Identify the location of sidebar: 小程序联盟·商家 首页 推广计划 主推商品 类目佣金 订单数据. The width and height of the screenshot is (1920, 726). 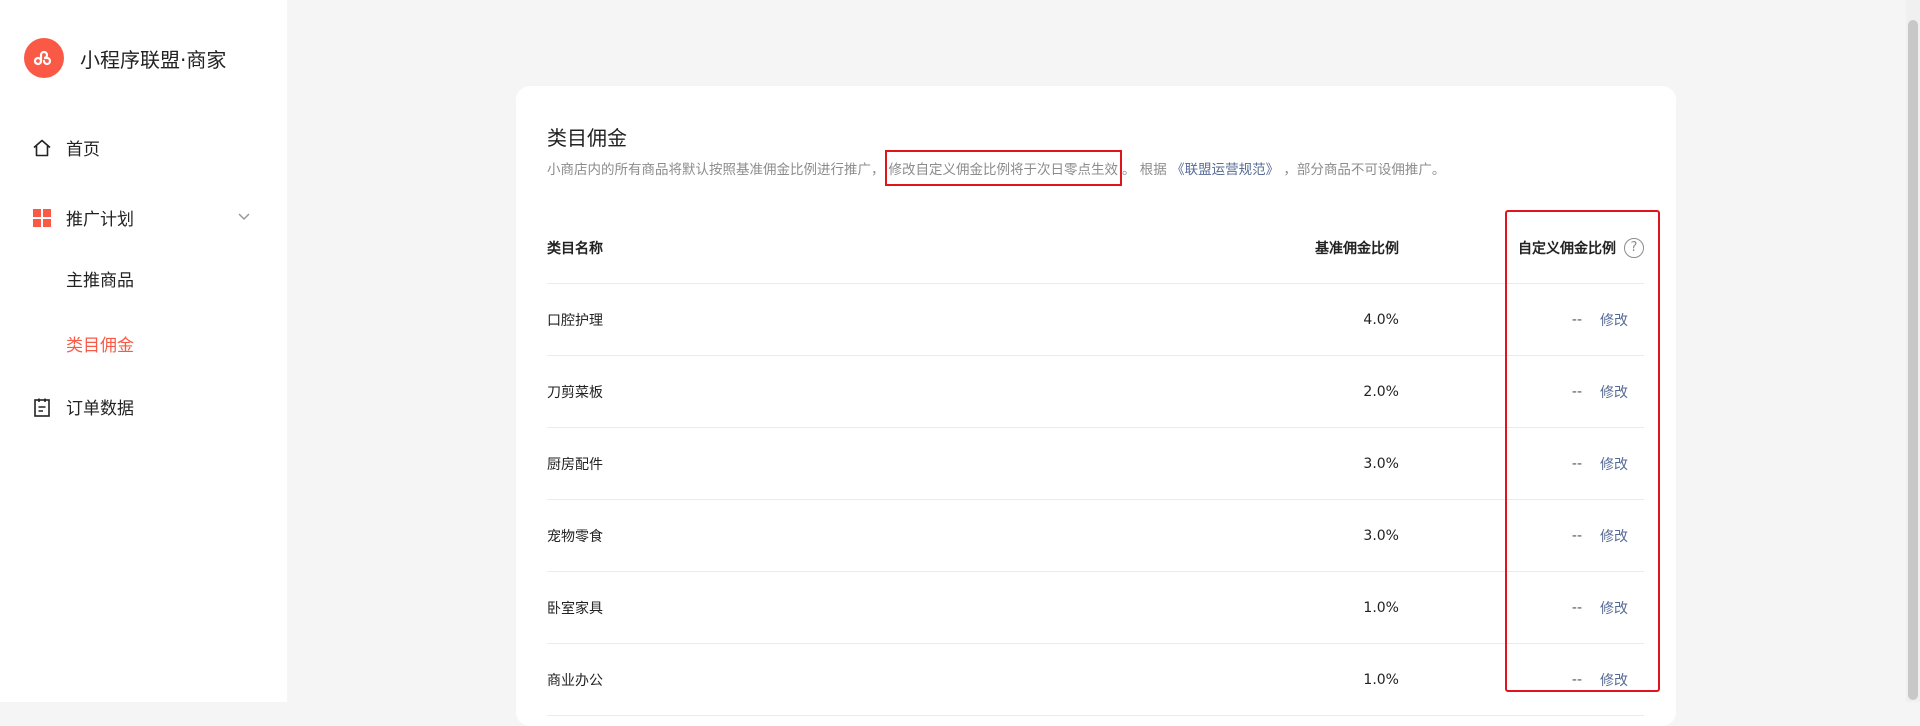
(143, 351).